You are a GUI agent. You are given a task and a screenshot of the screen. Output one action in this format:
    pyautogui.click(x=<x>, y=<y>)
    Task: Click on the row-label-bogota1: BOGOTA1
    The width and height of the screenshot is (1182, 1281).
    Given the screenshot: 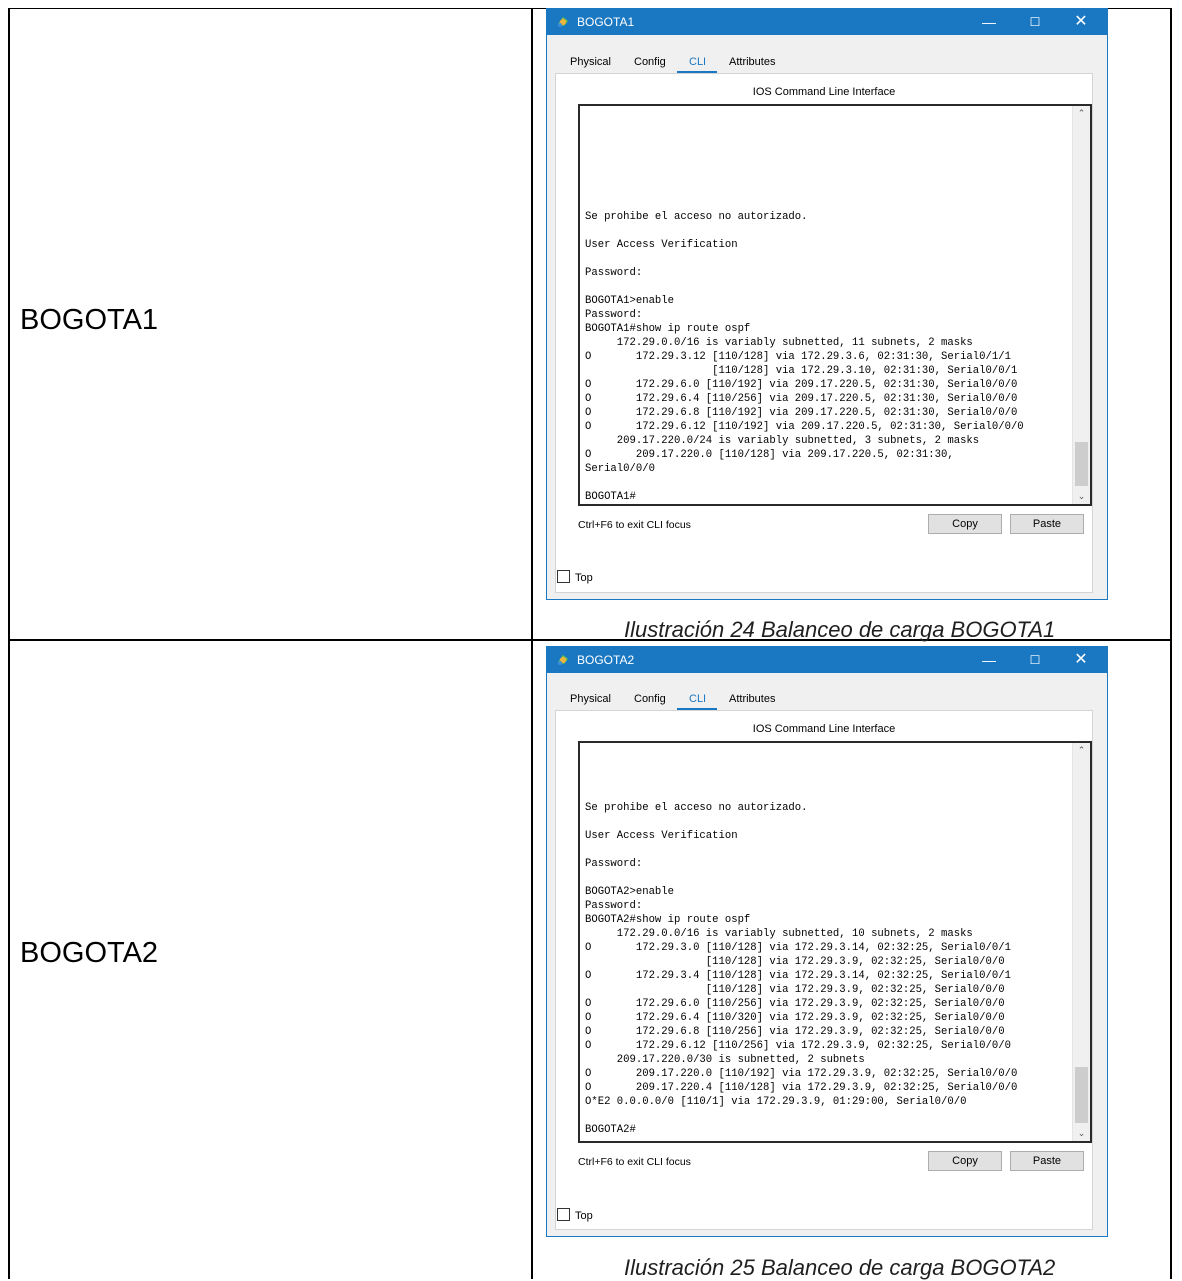 What is the action you would take?
    pyautogui.click(x=89, y=320)
    